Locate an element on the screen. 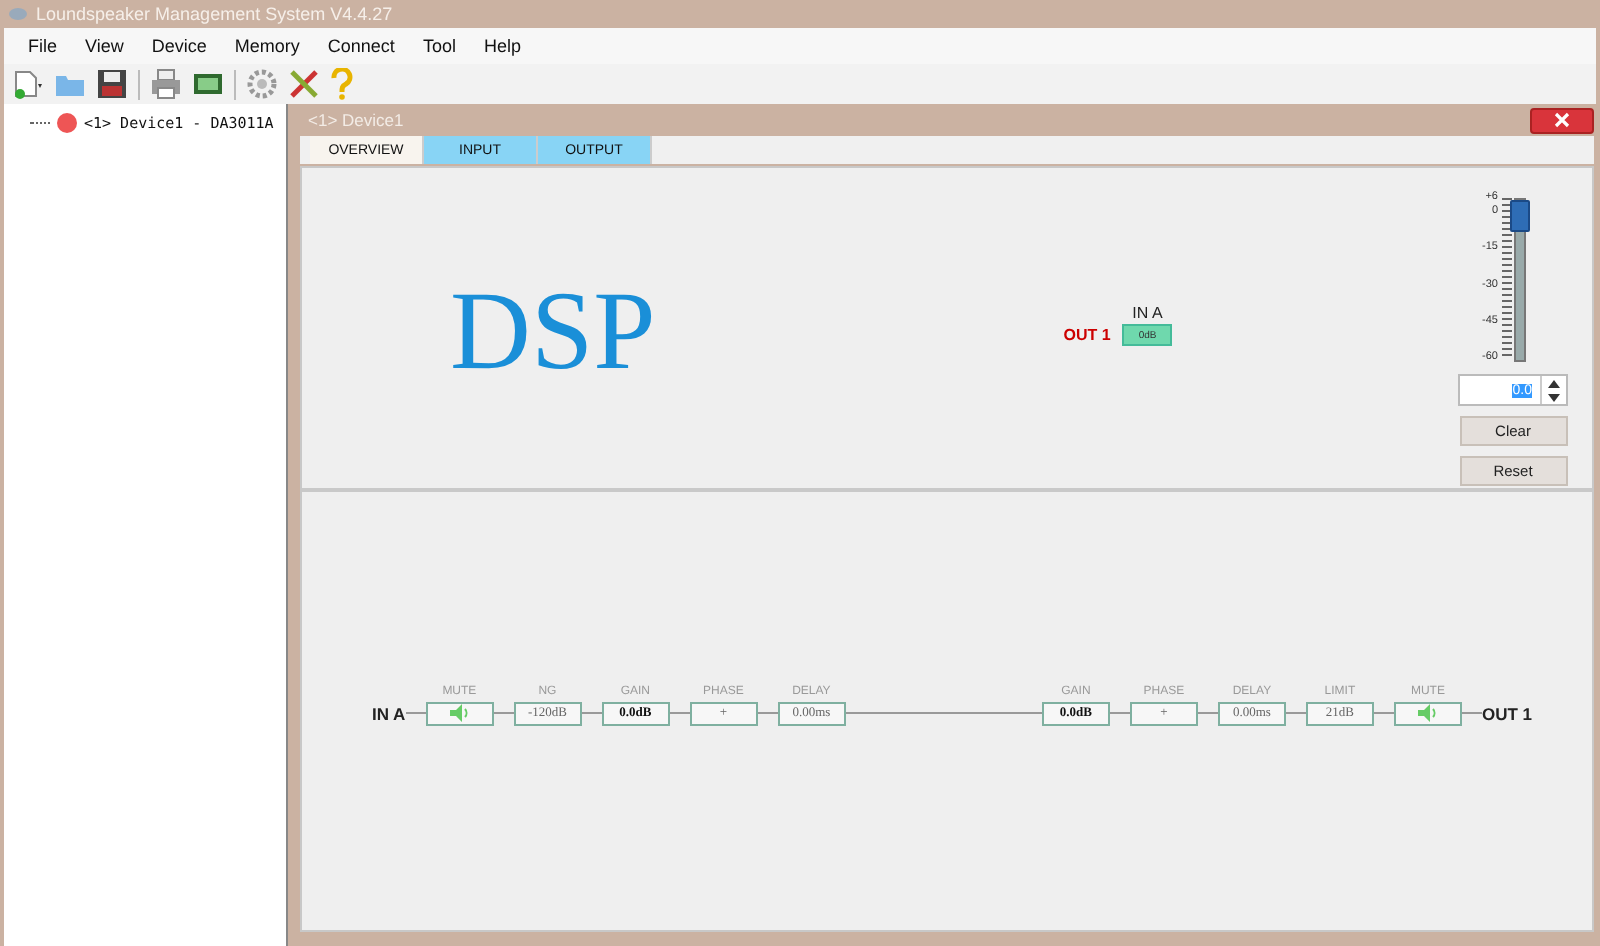 This screenshot has width=1600, height=946. close-button is located at coordinates (1562, 120).